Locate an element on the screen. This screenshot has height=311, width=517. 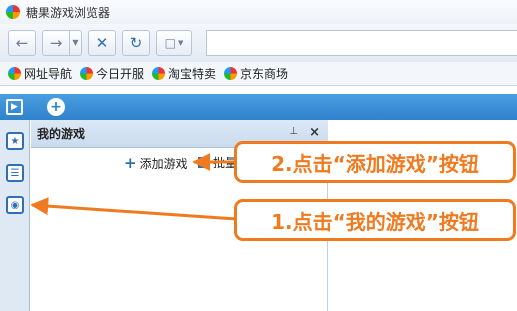
star-icon: ★ is located at coordinates (15, 141).